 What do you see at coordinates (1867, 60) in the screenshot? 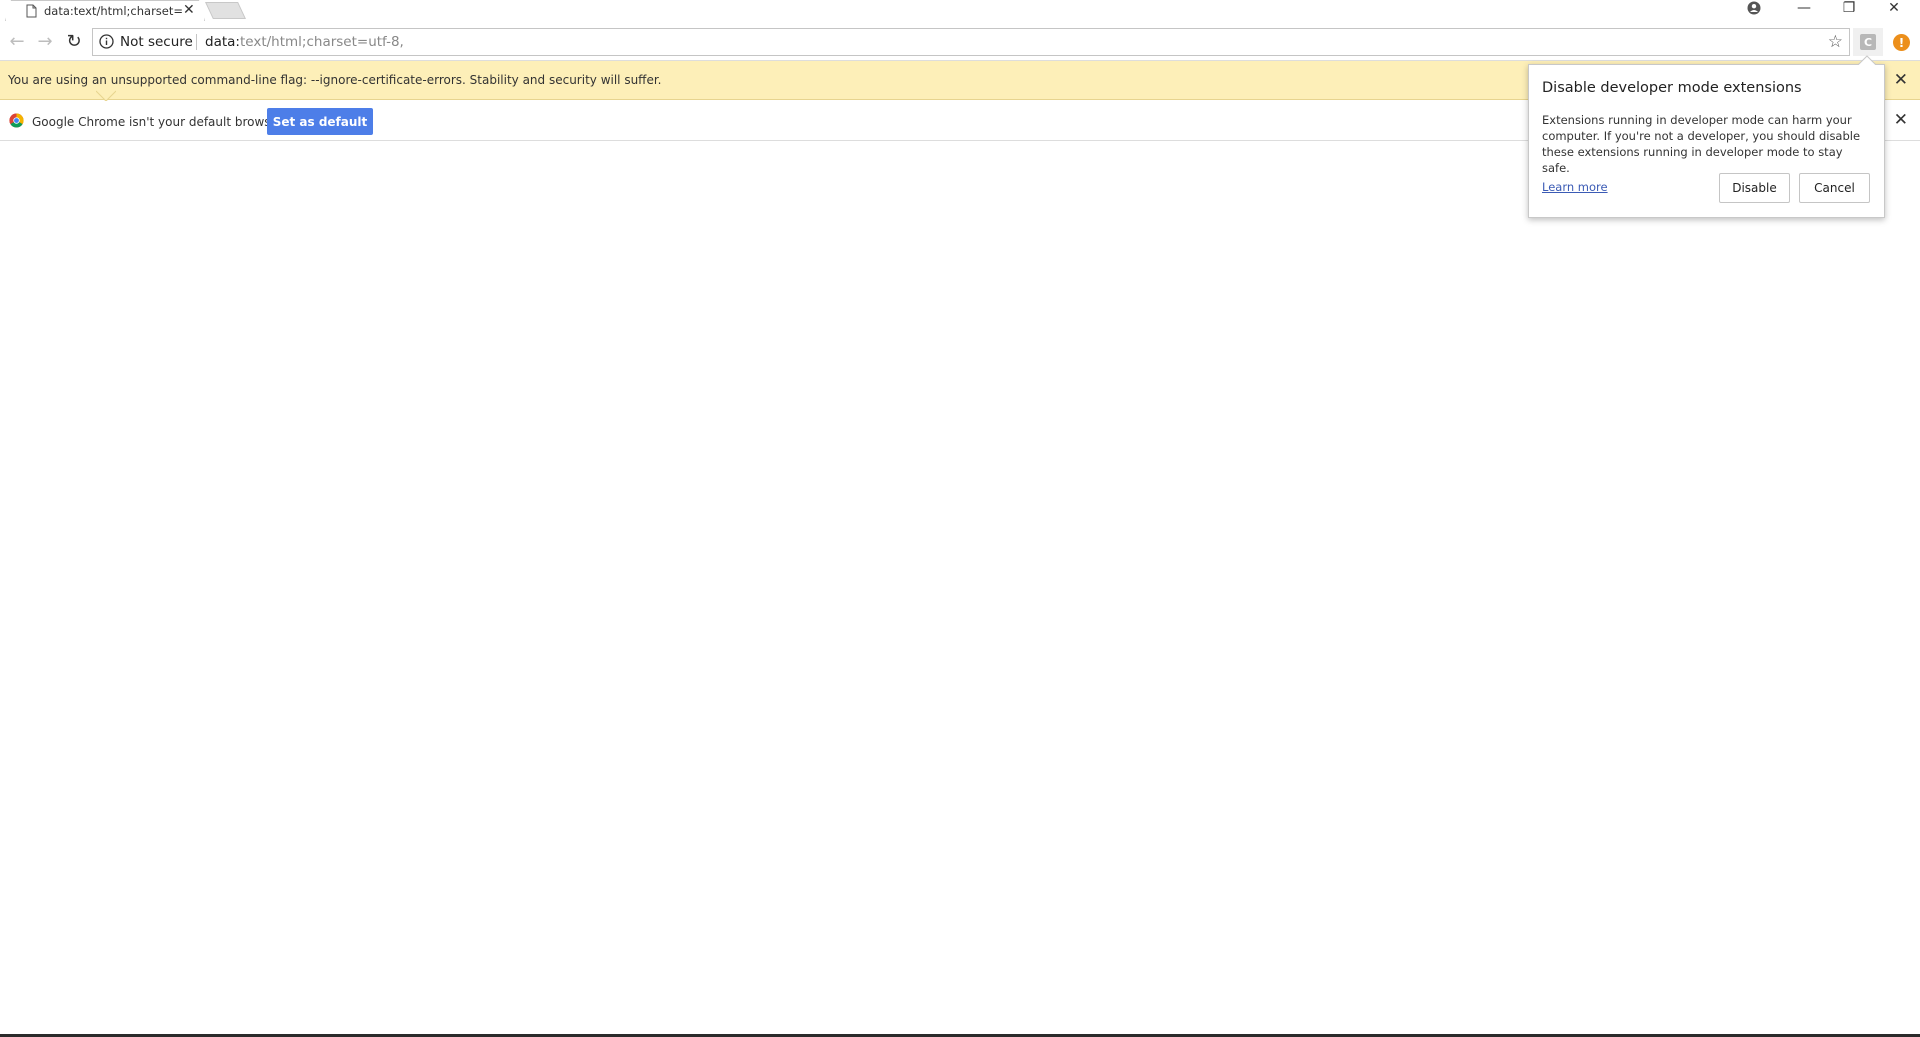
I see `bubble-arrow` at bounding box center [1867, 60].